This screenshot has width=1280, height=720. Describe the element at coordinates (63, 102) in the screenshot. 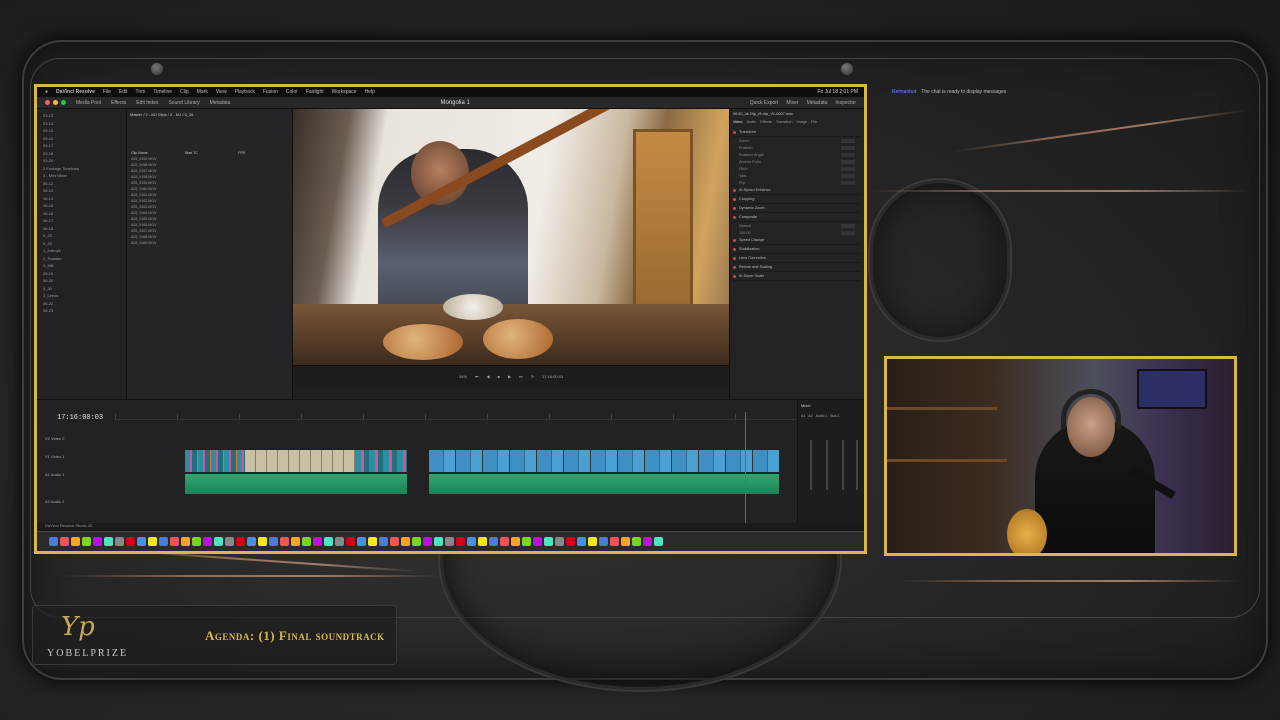

I see `zoom-window-icon` at that location.